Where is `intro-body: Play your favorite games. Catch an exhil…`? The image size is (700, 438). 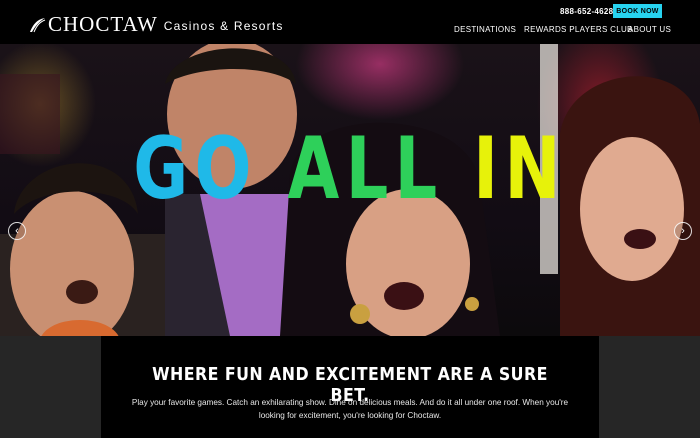 intro-body: Play your favorite games. Catch an exhil… is located at coordinates (350, 409).